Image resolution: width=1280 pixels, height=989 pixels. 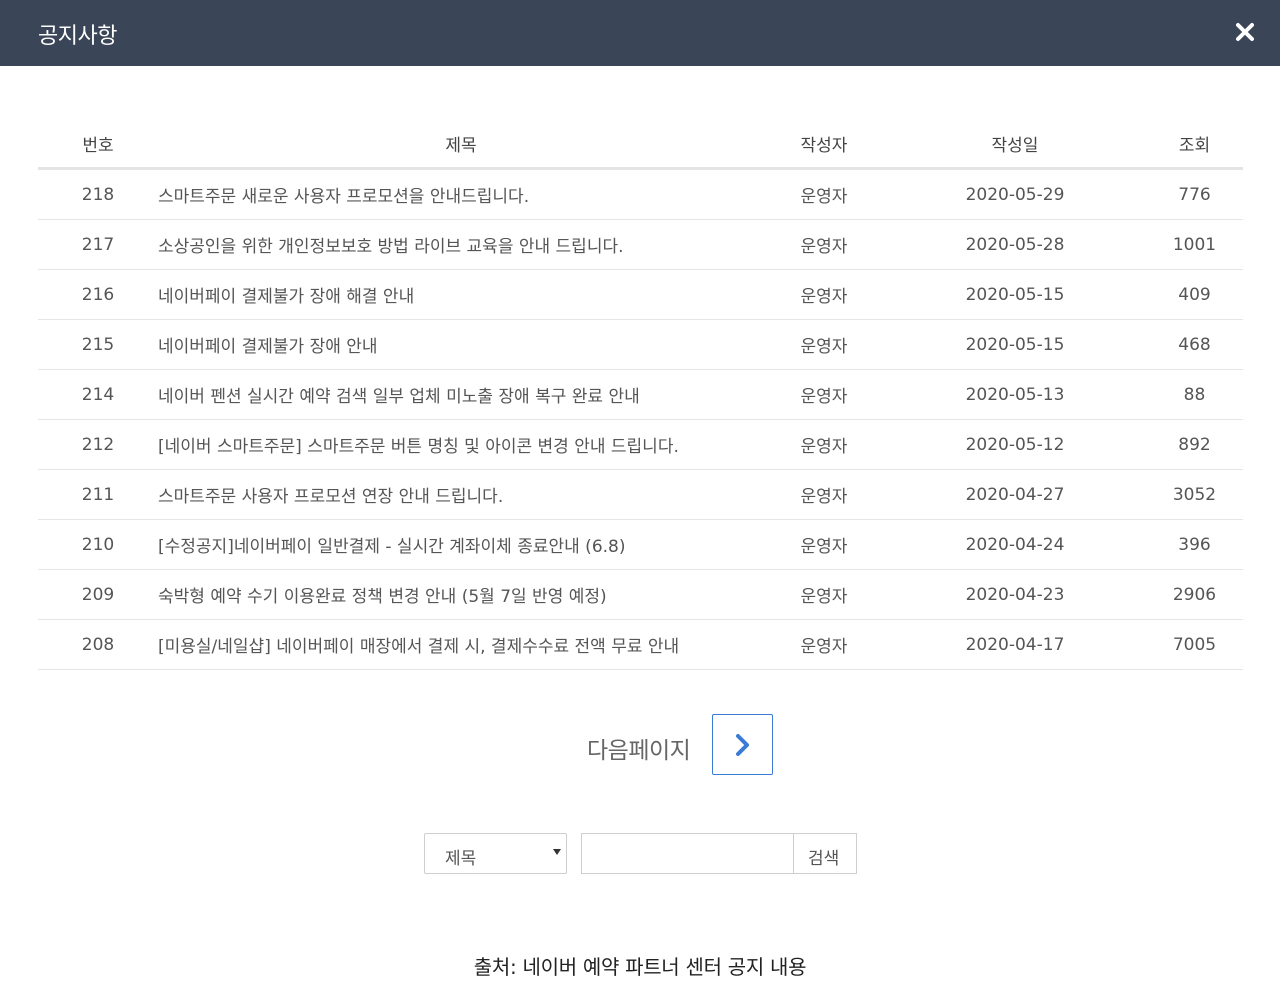 What do you see at coordinates (557, 852) in the screenshot?
I see `caret-down-icon` at bounding box center [557, 852].